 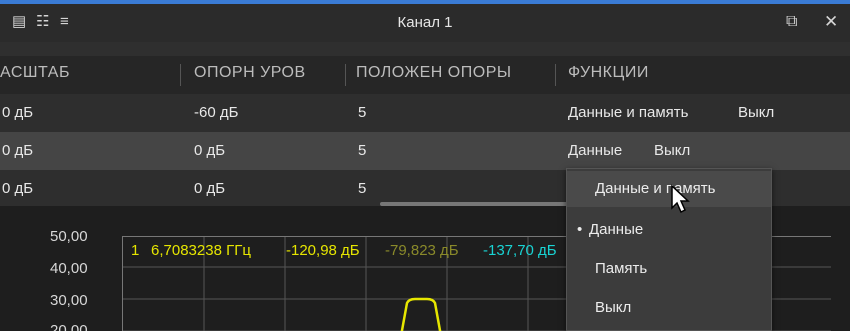 What do you see at coordinates (425, 113) in the screenshot?
I see `table-row: 0 дБ -60 дБ 5 Данные и память Выкл` at bounding box center [425, 113].